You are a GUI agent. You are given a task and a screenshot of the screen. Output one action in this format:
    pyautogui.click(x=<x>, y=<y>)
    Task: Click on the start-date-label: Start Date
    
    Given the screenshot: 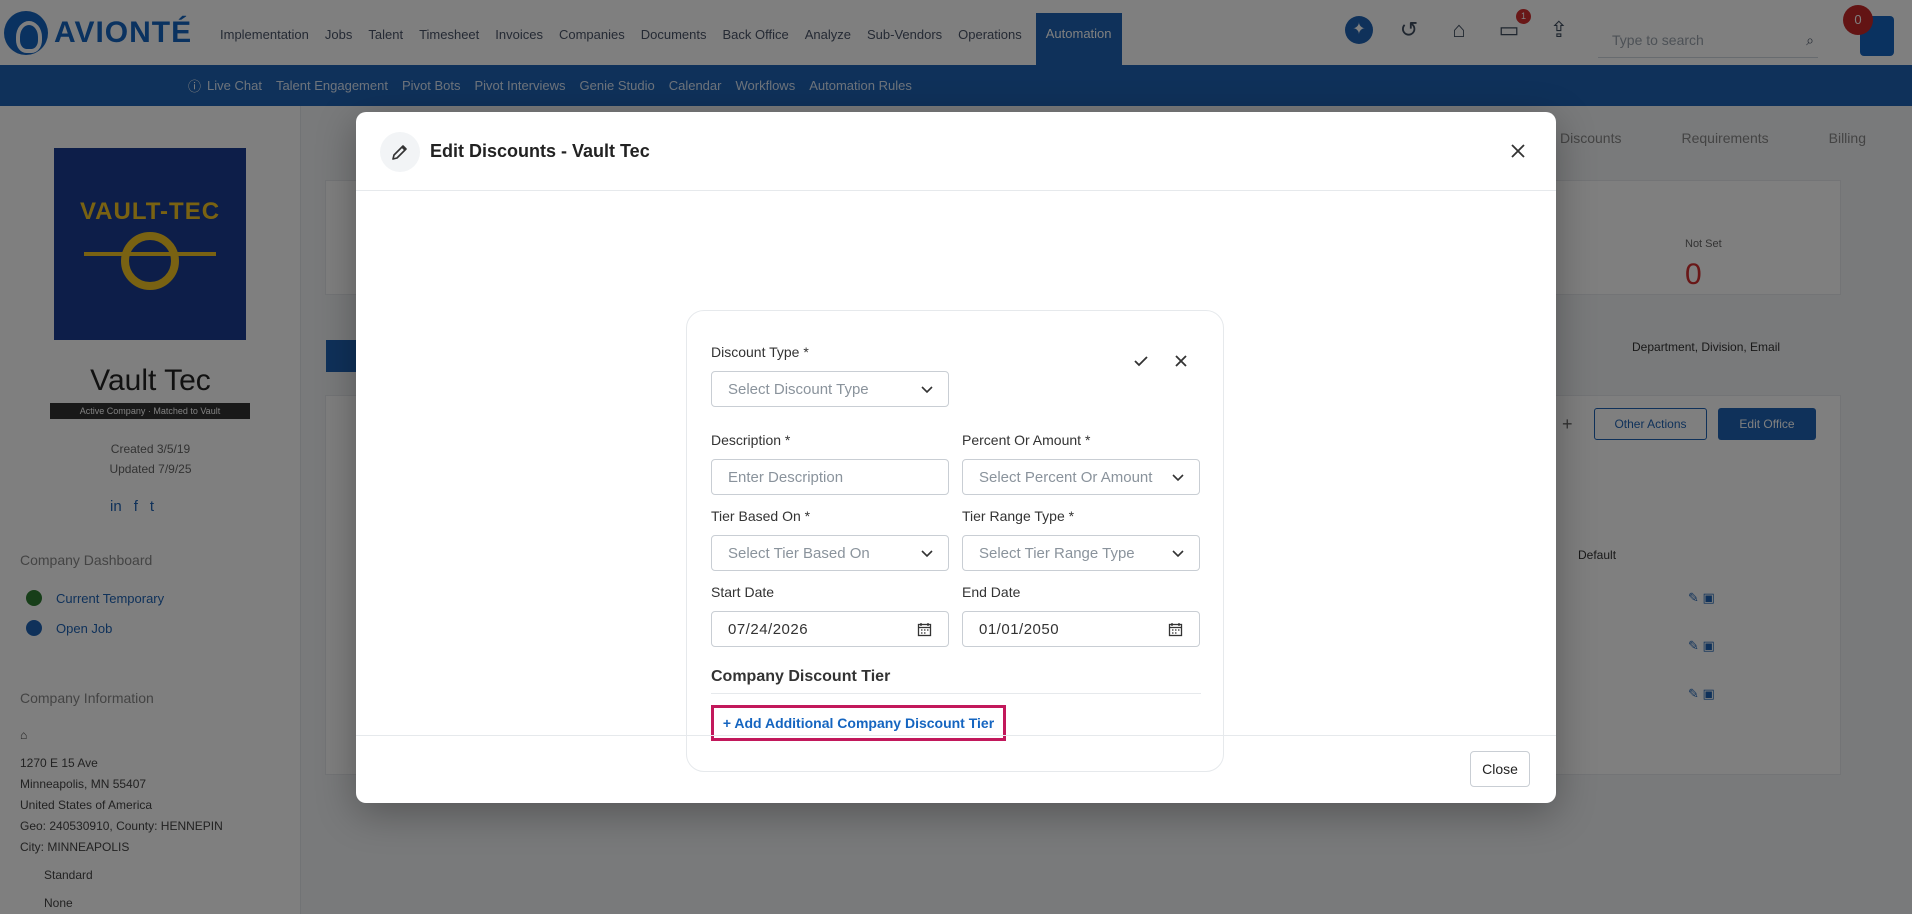 What is the action you would take?
    pyautogui.click(x=743, y=592)
    